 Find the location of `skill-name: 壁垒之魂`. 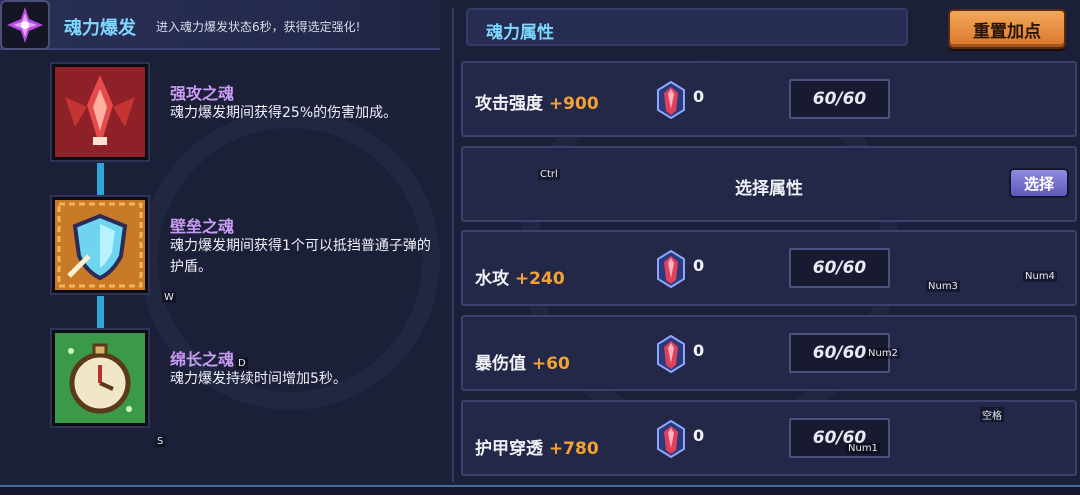

skill-name: 壁垒之魂 is located at coordinates (202, 226).